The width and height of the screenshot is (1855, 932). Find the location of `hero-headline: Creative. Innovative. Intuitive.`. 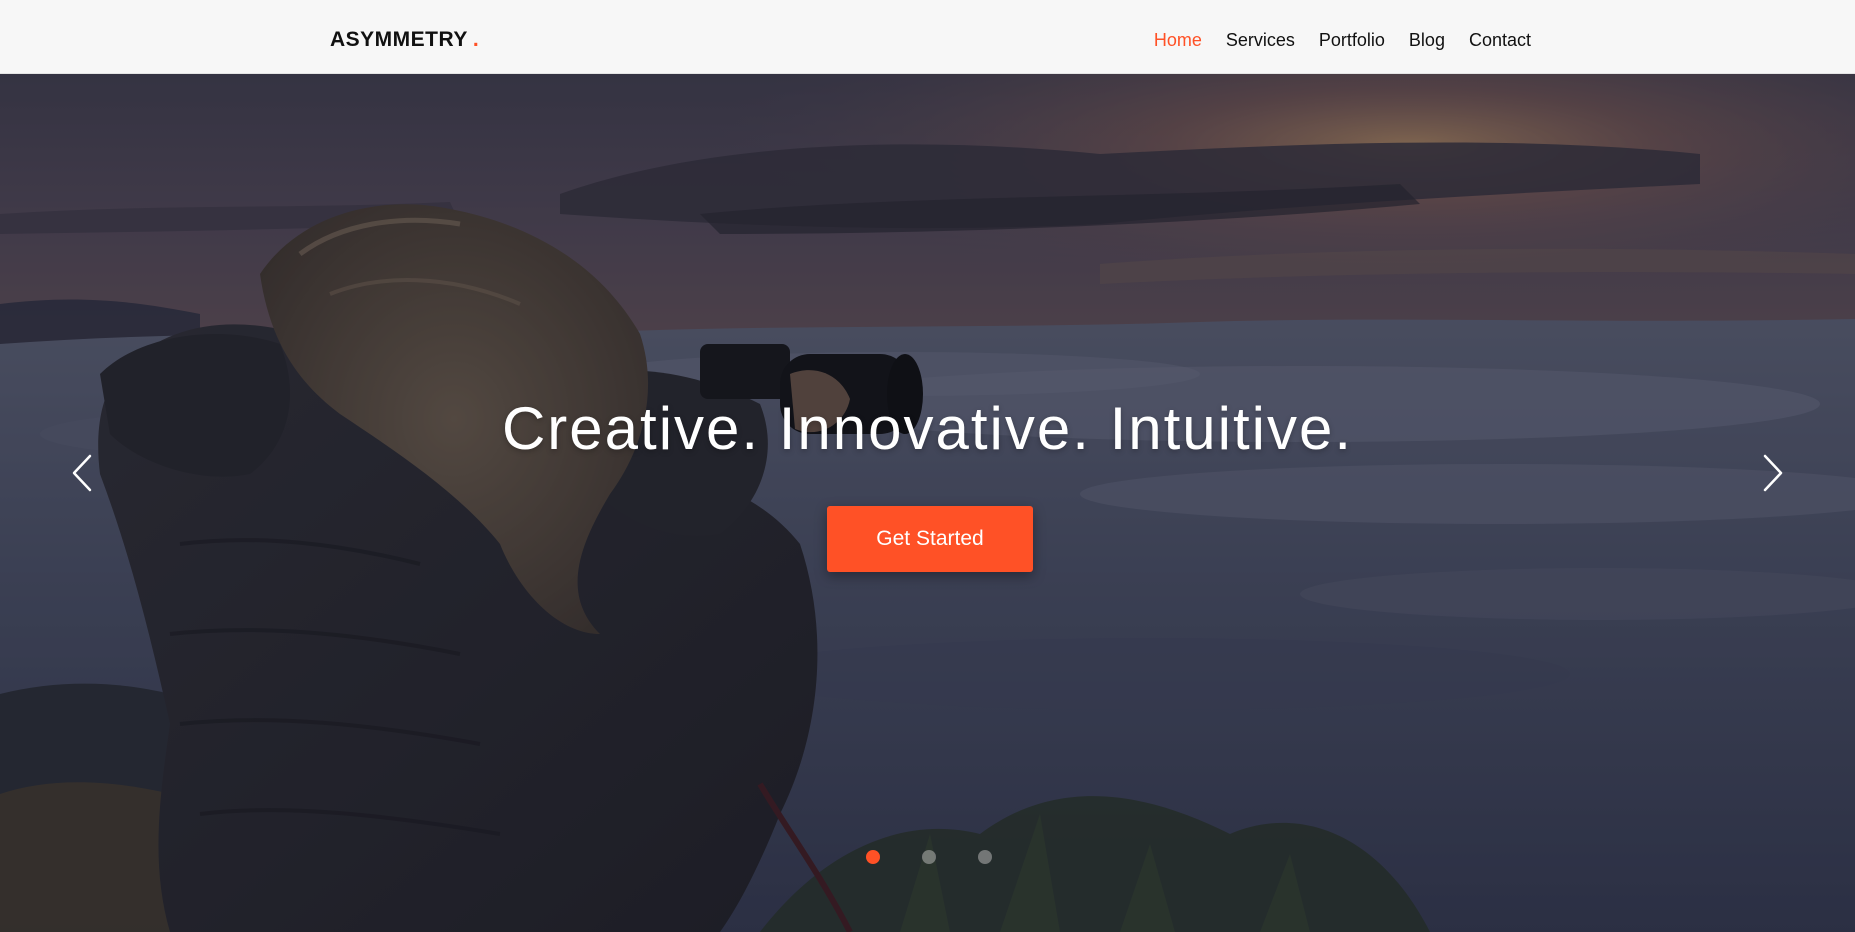

hero-headline: Creative. Innovative. Intuitive. is located at coordinates (927, 428).